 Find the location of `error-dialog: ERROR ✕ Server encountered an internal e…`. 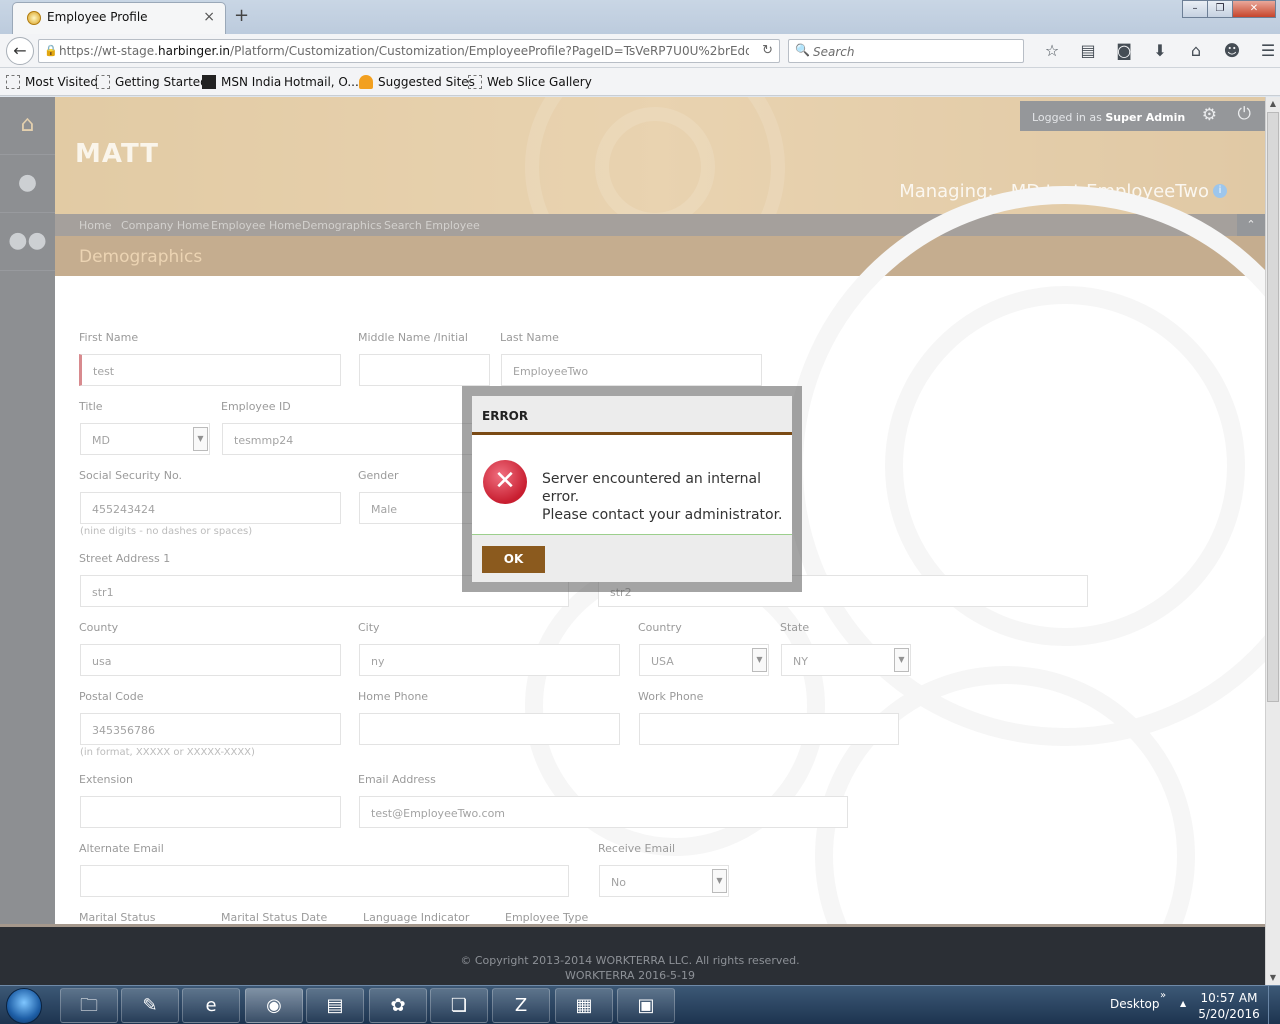

error-dialog: ERROR ✕ Server encountered an internal e… is located at coordinates (632, 489).